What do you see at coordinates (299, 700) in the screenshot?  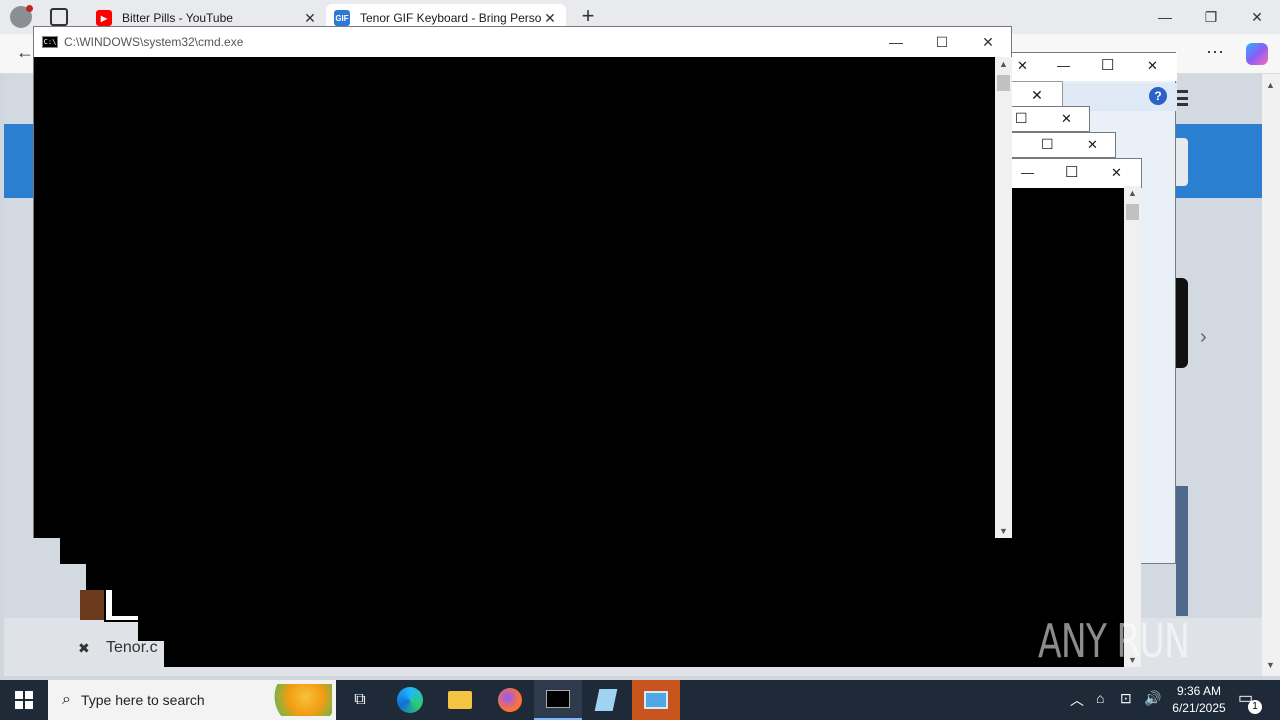 I see `search-highlight-image` at bounding box center [299, 700].